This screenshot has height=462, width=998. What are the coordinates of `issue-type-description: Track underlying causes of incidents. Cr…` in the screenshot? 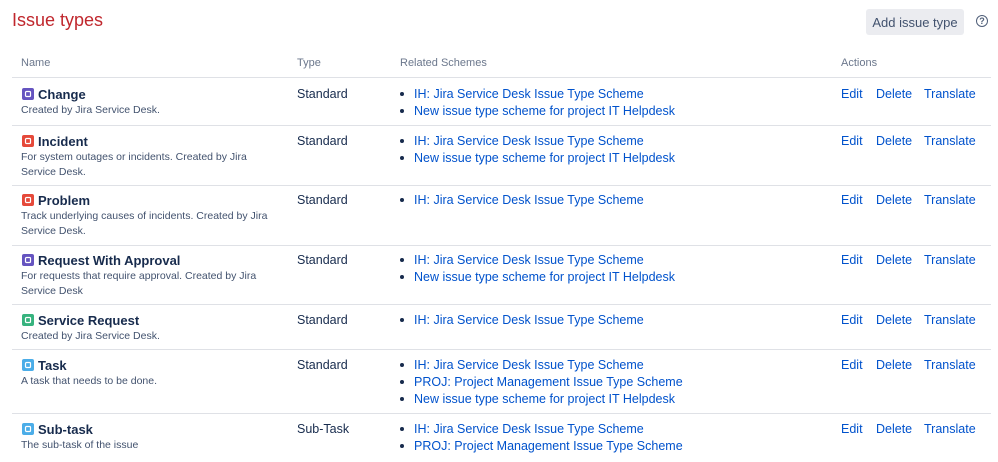 It's located at (144, 223).